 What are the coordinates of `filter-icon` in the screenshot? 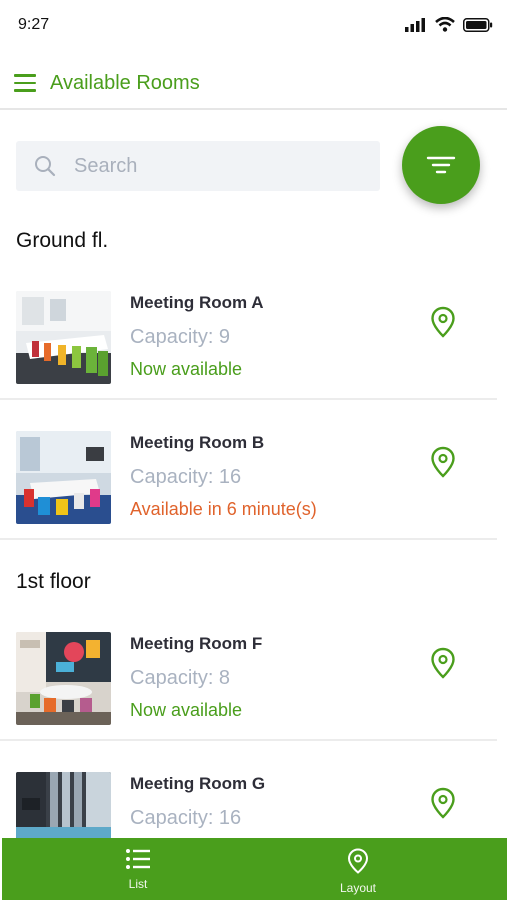 It's located at (441, 165).